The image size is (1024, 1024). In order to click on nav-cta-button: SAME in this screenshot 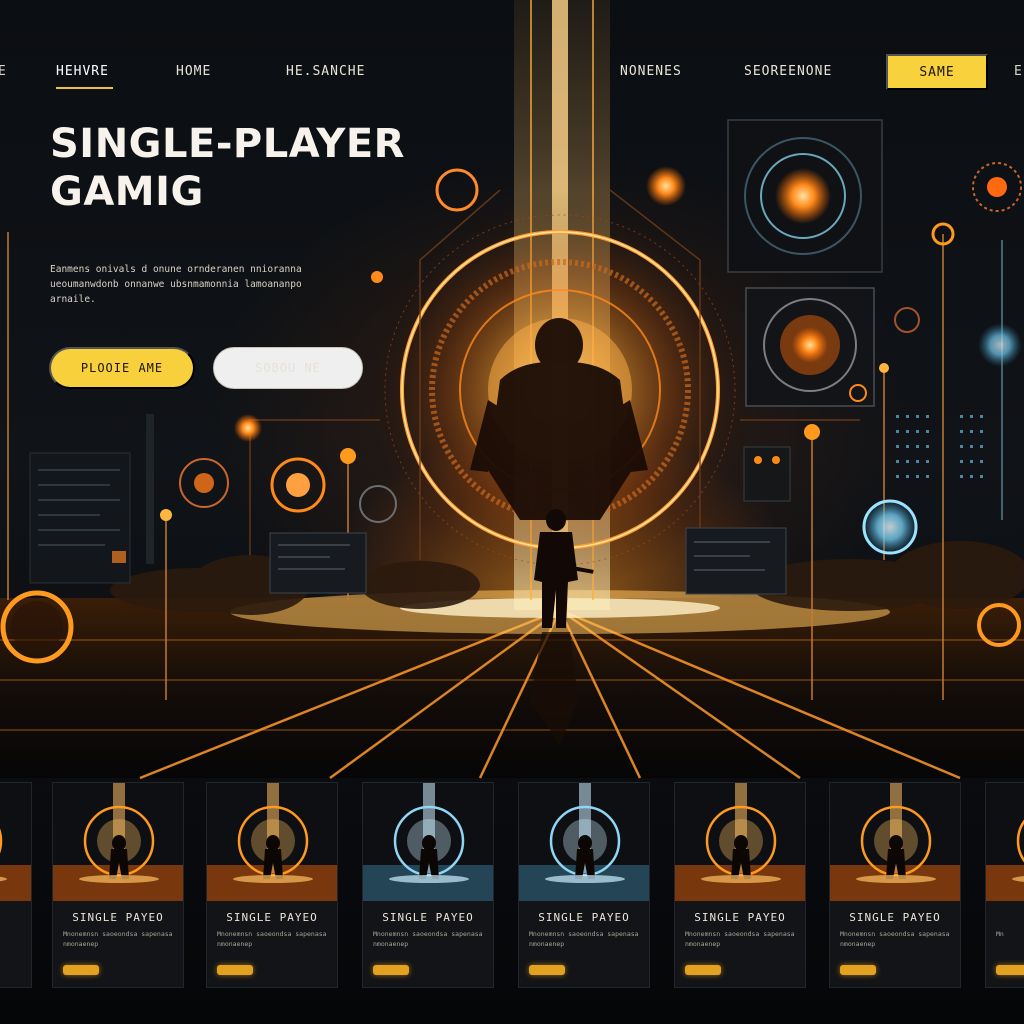, I will do `click(937, 72)`.